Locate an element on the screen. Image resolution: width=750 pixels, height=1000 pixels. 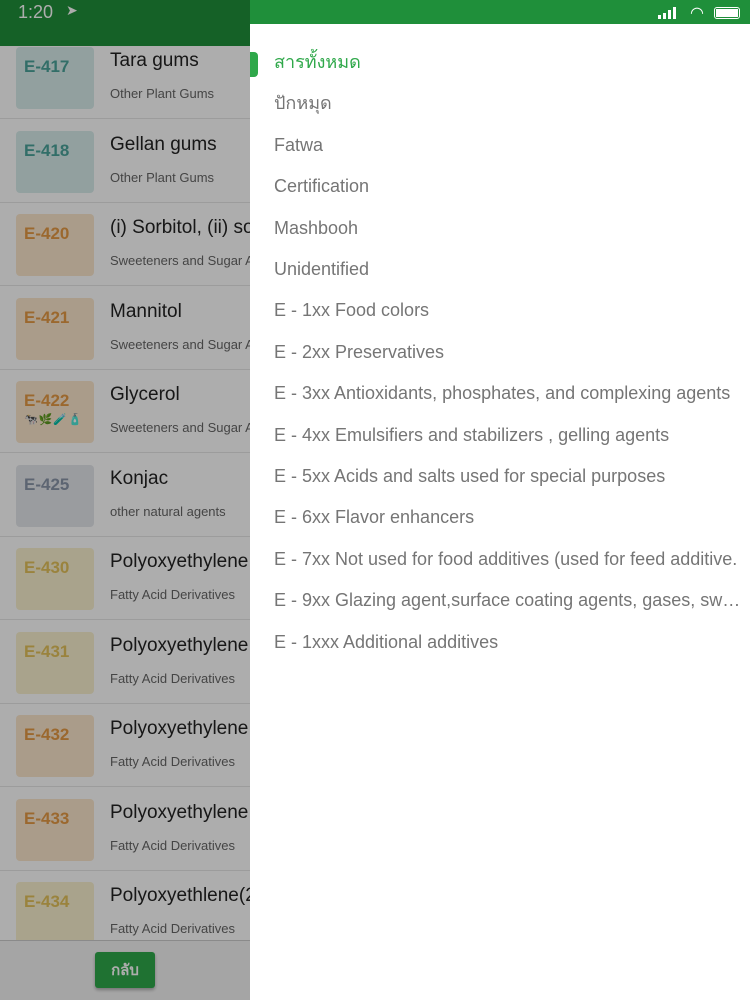
wifi-icon: ◠ is located at coordinates (697, 12).